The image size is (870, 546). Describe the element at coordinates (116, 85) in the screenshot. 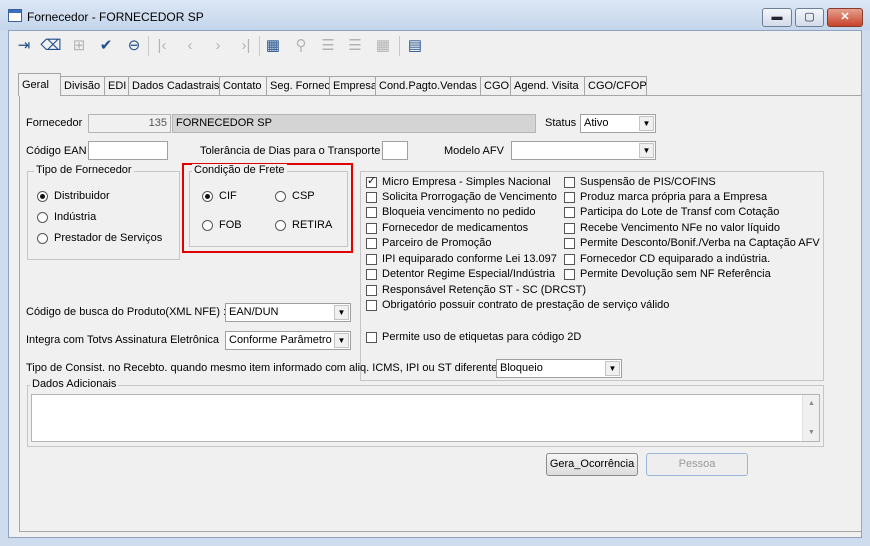

I see `tab-edi: EDI` at that location.